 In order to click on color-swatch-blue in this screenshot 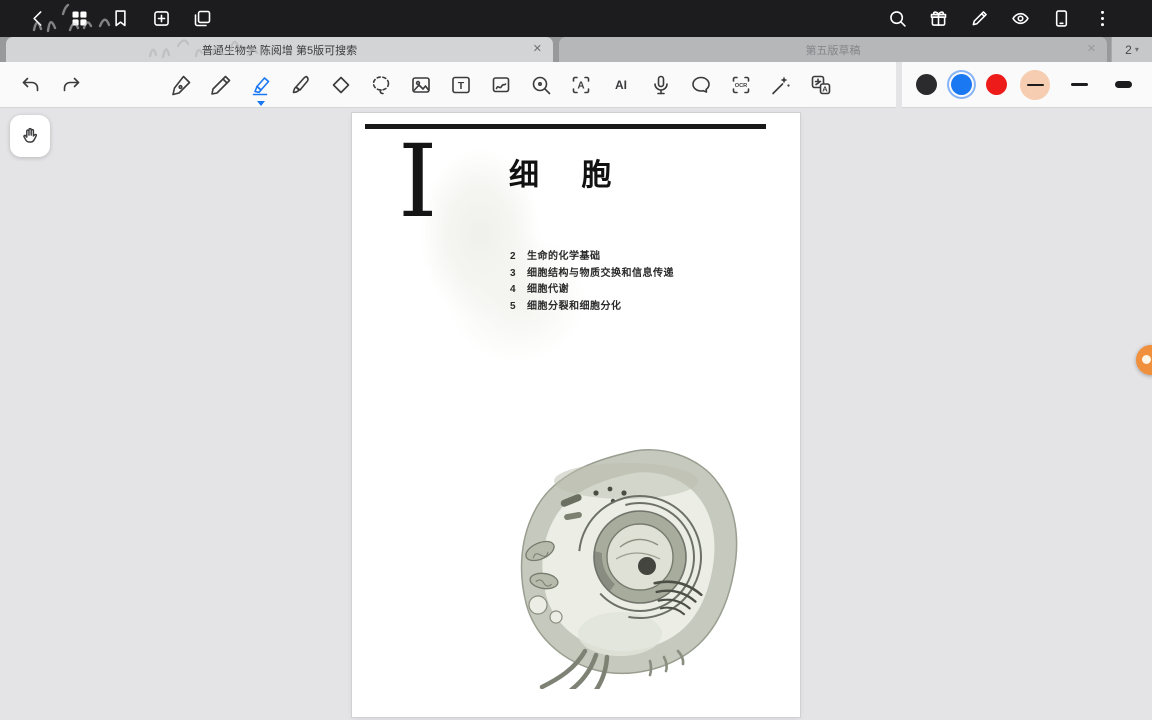, I will do `click(961, 84)`.